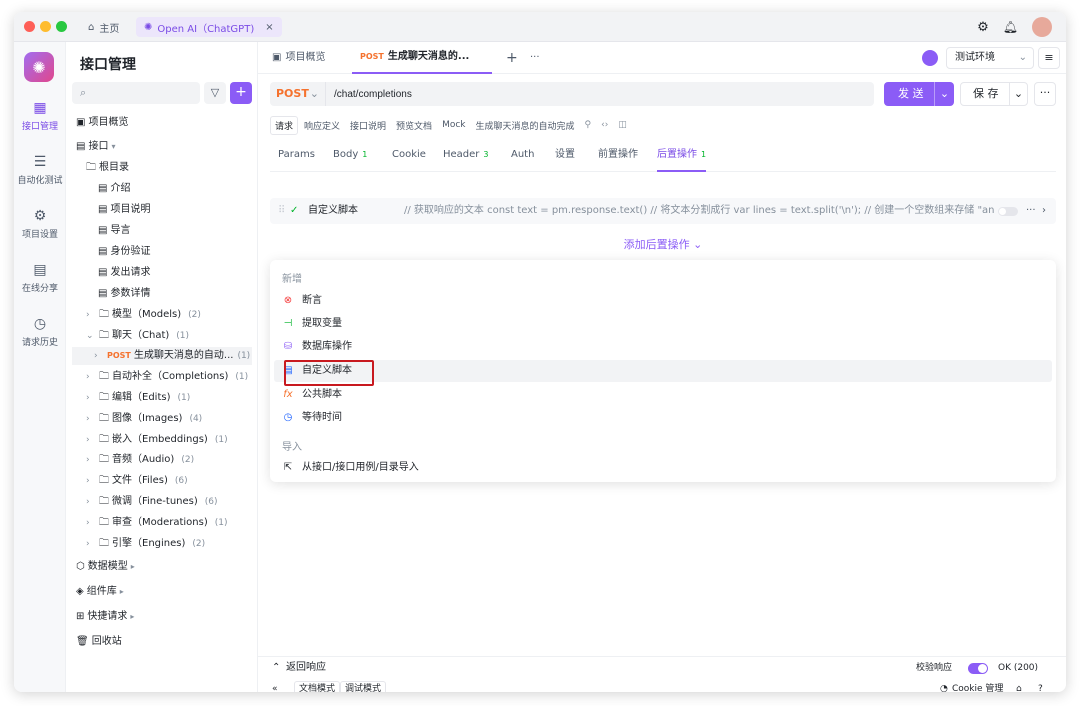  Describe the element at coordinates (124, 210) in the screenshot. I see `tree-item-doc: ▤ 项目说明` at that location.